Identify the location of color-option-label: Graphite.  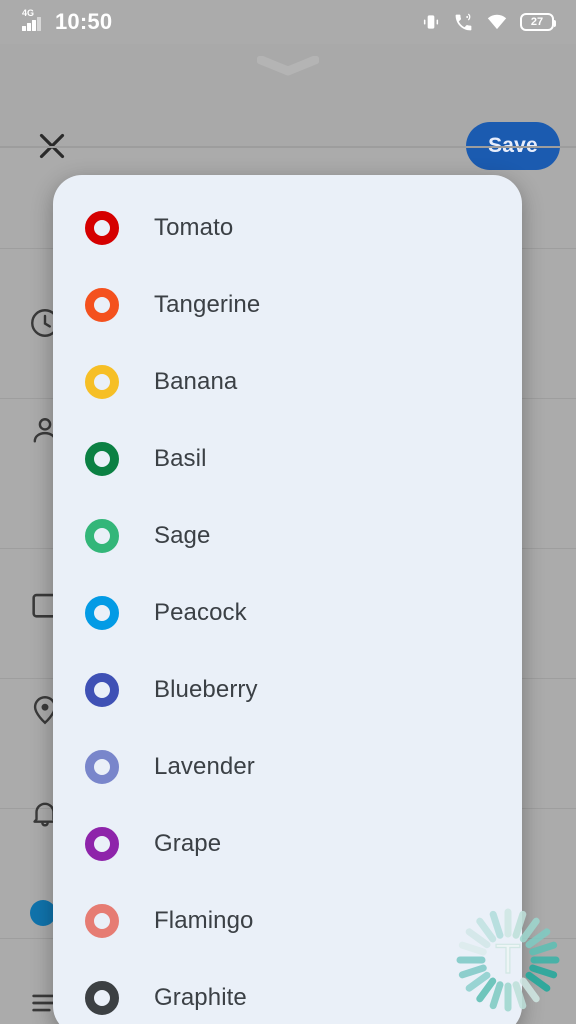
(200, 997).